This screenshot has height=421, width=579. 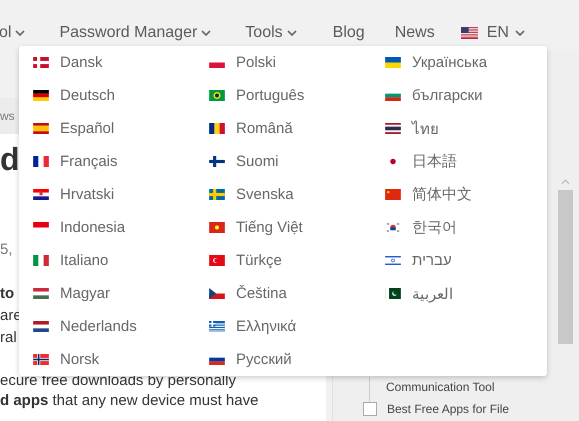 I want to click on language-option: ไทย, so click(x=459, y=128).